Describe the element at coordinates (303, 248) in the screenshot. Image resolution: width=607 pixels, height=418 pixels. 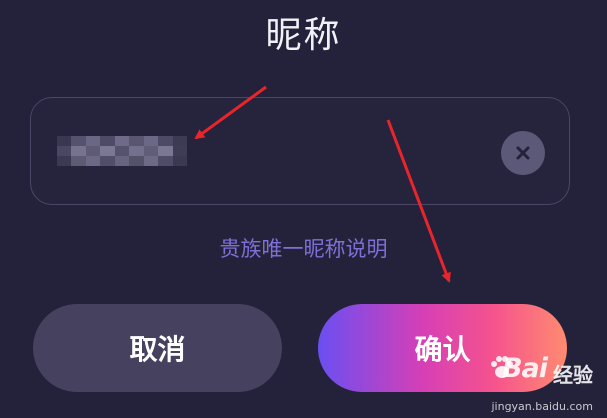
I see `nickname-explain-link: 贵族唯一昵称说明` at that location.